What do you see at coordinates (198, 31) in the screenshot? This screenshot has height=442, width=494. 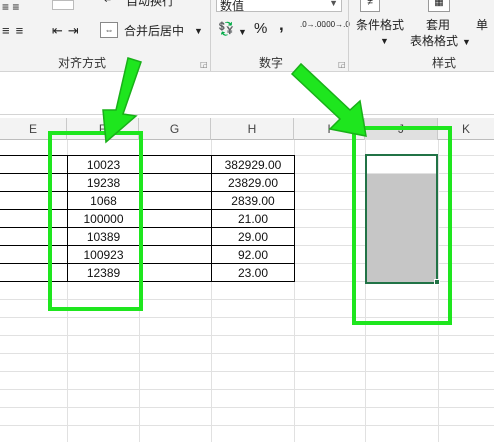 I see `merge-dropdown-icon: ▼` at bounding box center [198, 31].